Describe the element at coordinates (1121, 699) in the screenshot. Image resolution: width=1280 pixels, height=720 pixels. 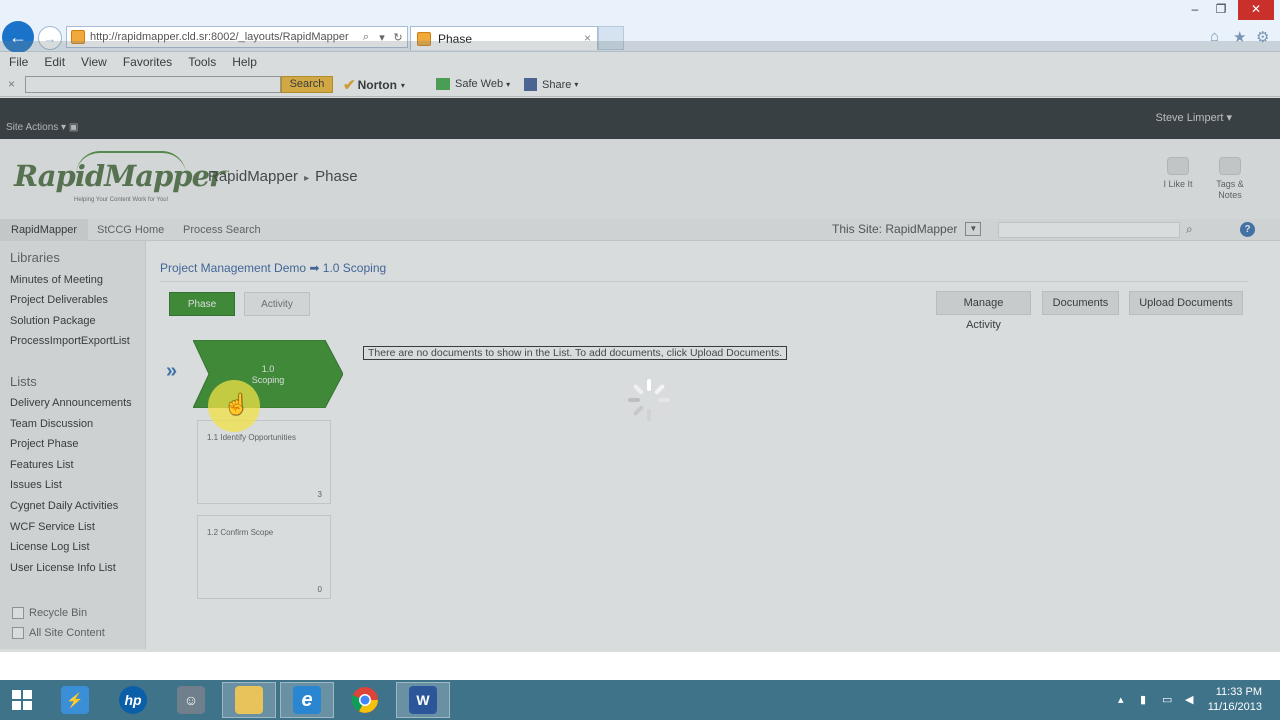
I see `tray-expand-icon: ▴` at that location.